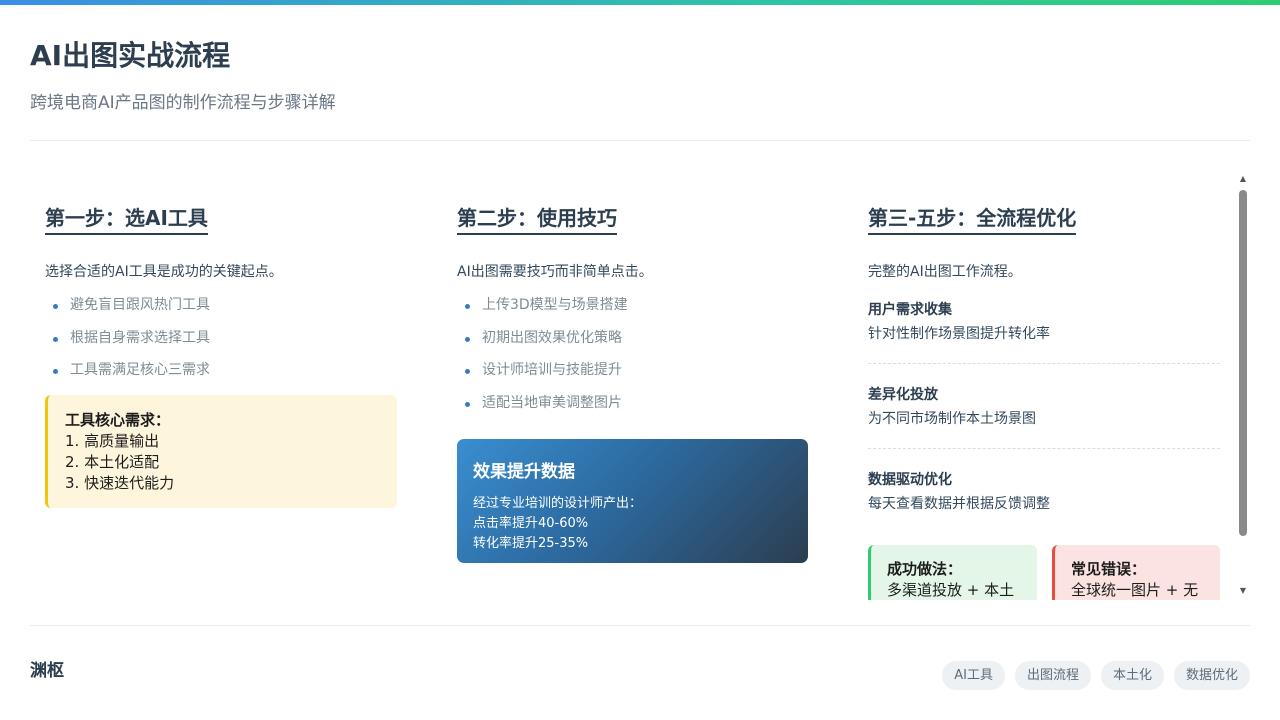 The height and width of the screenshot is (720, 1280). What do you see at coordinates (524, 472) in the screenshot?
I see `card-title: 效果提升数据` at bounding box center [524, 472].